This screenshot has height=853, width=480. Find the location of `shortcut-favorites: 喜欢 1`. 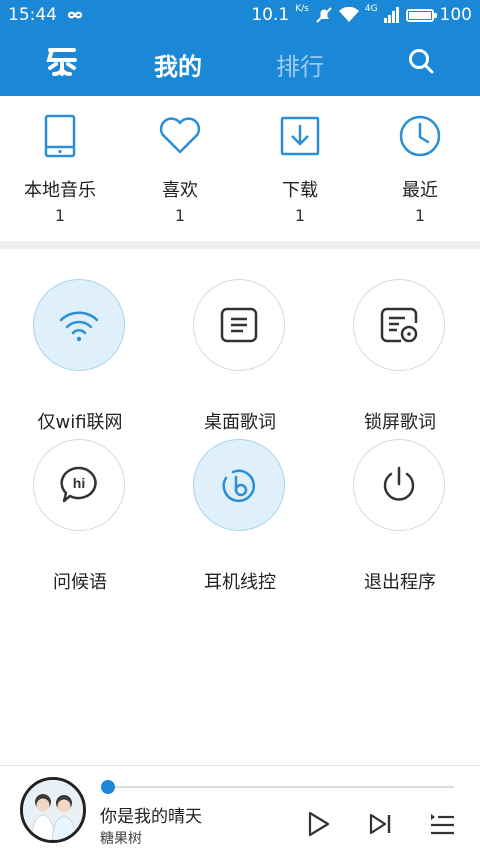

shortcut-favorites: 喜欢 1 is located at coordinates (180, 168).